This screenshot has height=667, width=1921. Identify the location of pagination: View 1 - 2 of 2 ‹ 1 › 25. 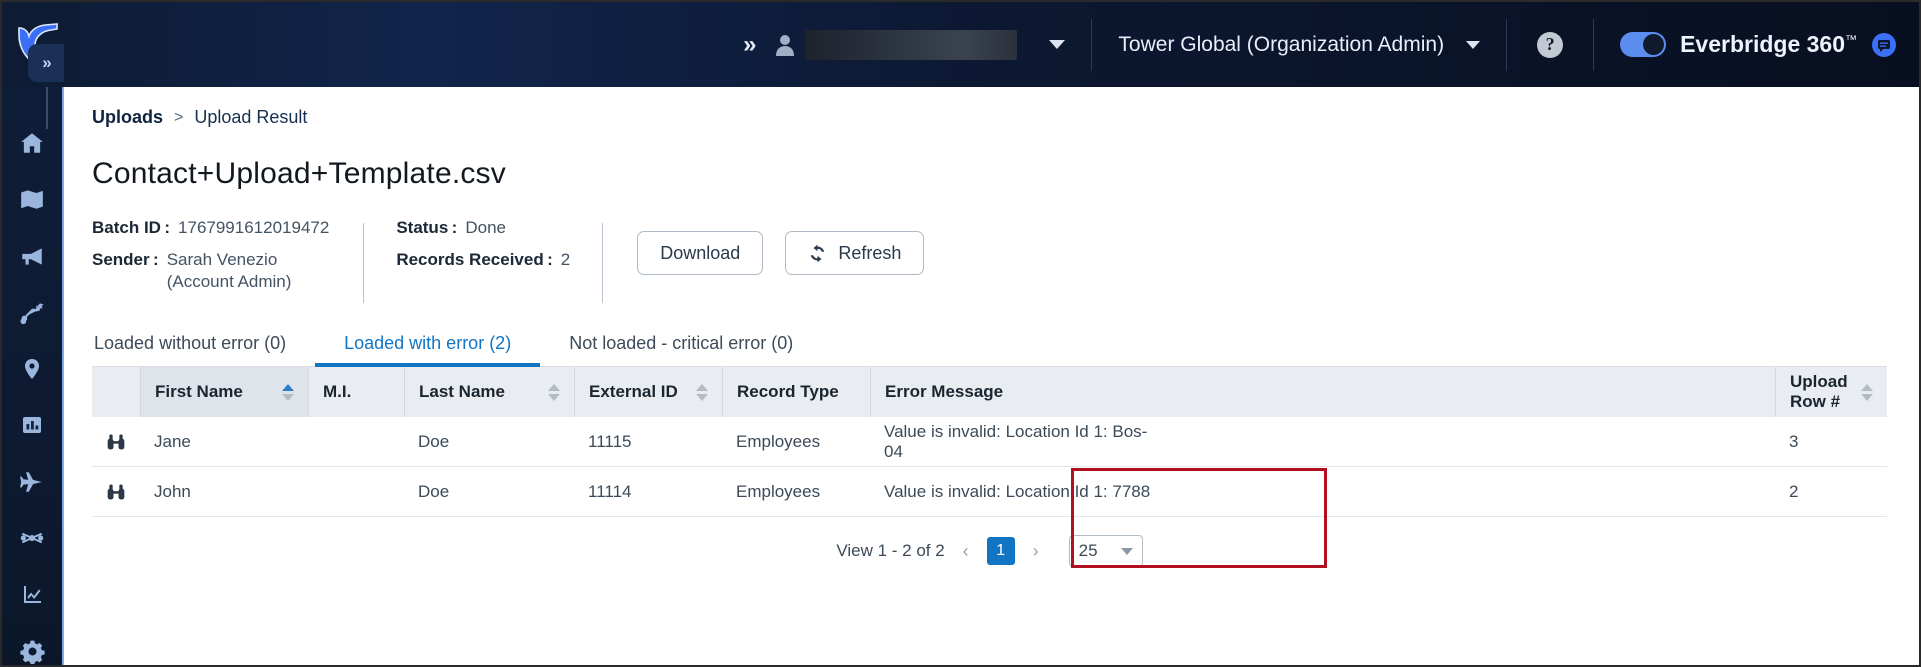
(989, 551).